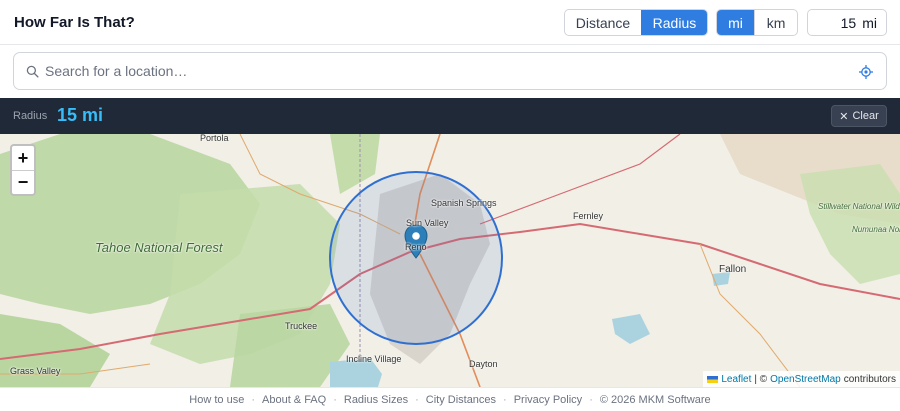  What do you see at coordinates (866, 72) in the screenshot?
I see `locate-icon` at bounding box center [866, 72].